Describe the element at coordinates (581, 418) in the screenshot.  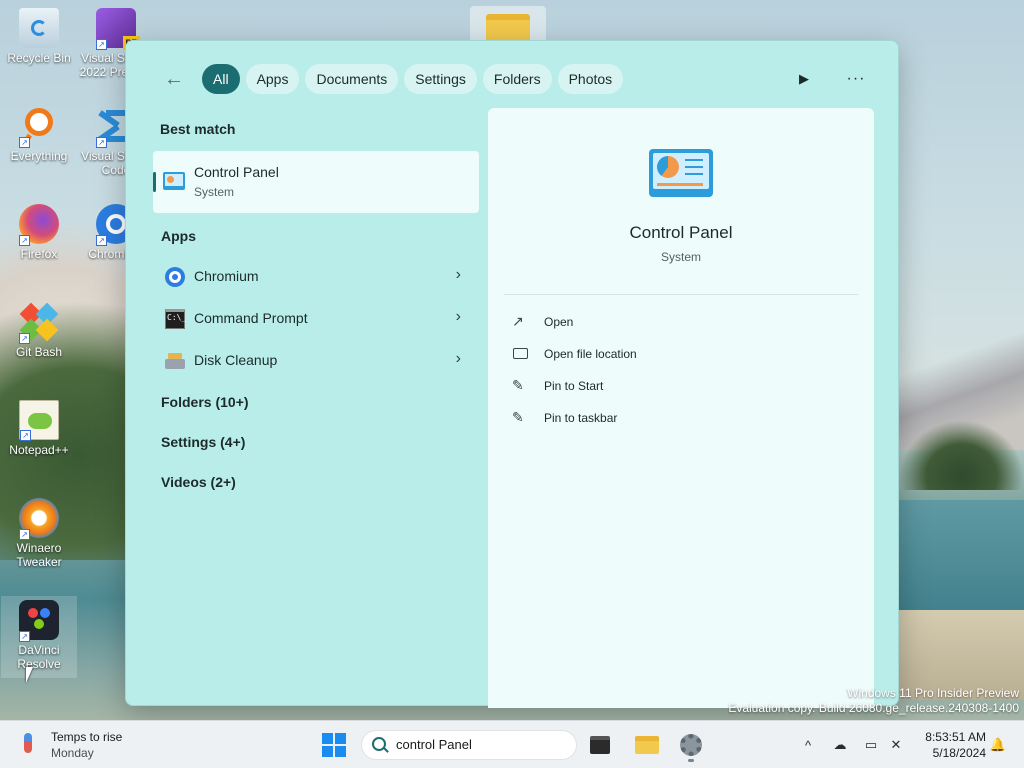
I see `action-label: Pin to taskbar` at that location.